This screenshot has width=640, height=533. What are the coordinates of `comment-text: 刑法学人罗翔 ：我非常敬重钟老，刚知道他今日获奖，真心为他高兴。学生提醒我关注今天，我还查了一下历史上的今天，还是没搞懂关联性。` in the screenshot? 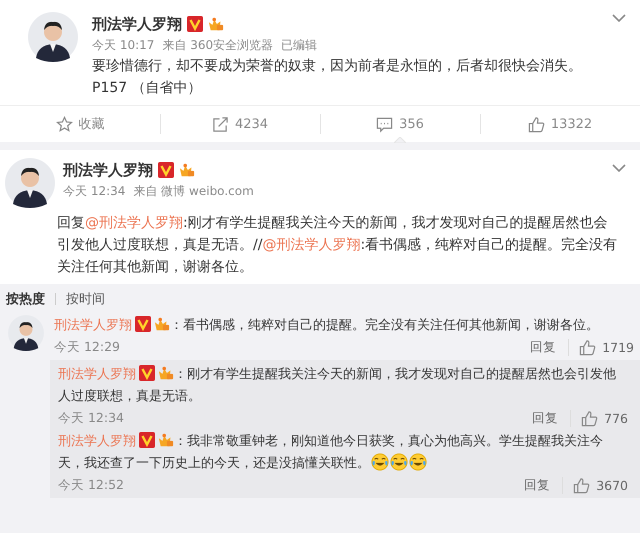 It's located at (331, 452).